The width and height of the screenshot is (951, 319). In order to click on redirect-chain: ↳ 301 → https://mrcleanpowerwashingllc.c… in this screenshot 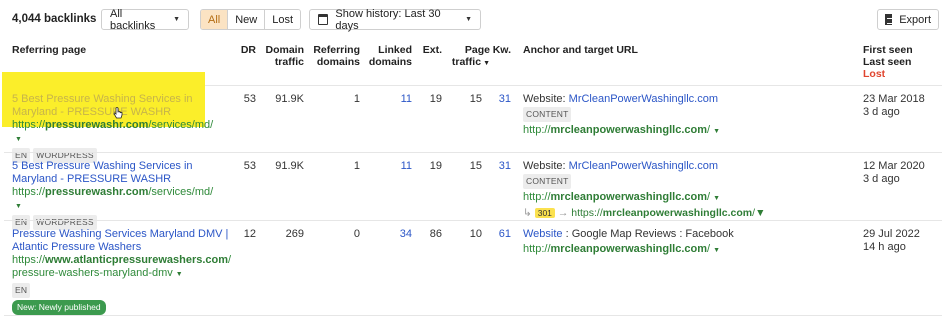, I will do `click(688, 213)`.